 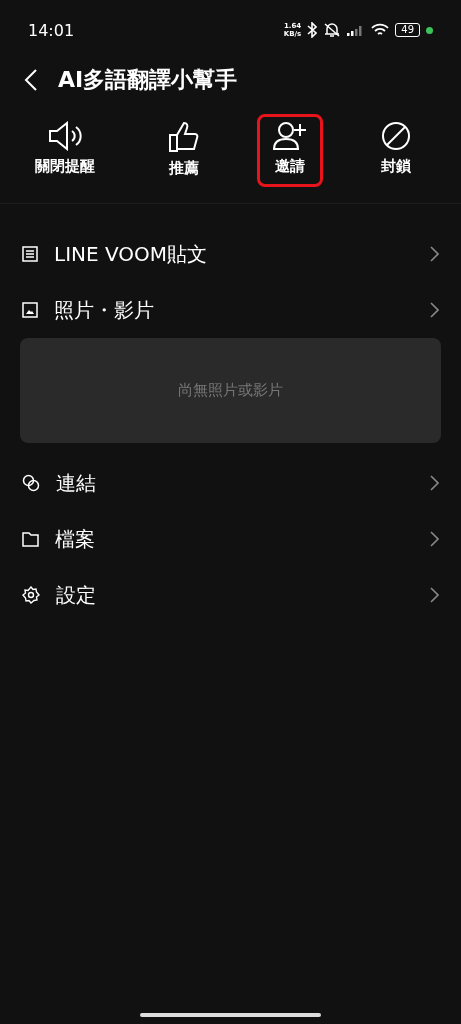 What do you see at coordinates (230, 254) in the screenshot?
I see `menu-item: LINE VOOM貼文` at bounding box center [230, 254].